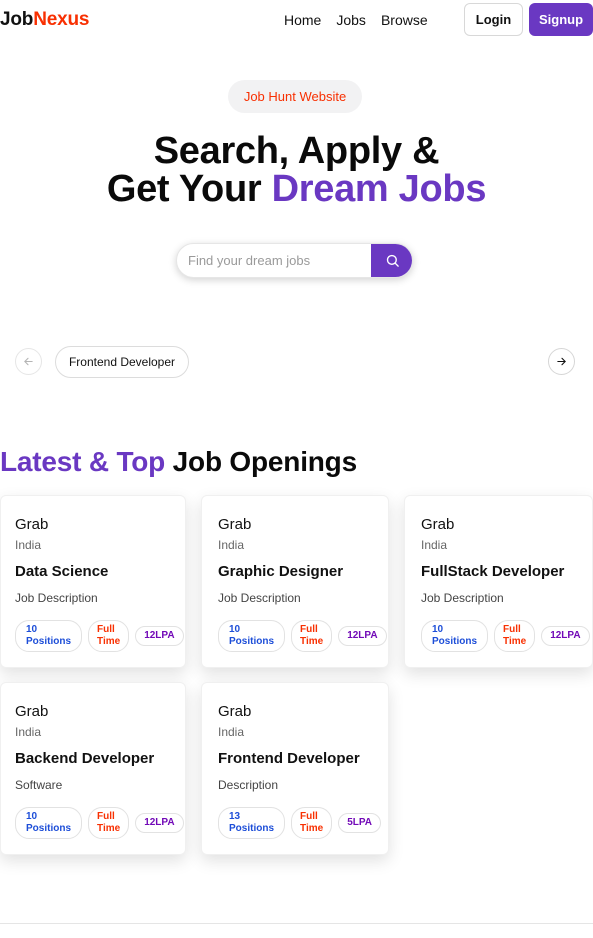  I want to click on logo-text-job: Job, so click(17, 19).